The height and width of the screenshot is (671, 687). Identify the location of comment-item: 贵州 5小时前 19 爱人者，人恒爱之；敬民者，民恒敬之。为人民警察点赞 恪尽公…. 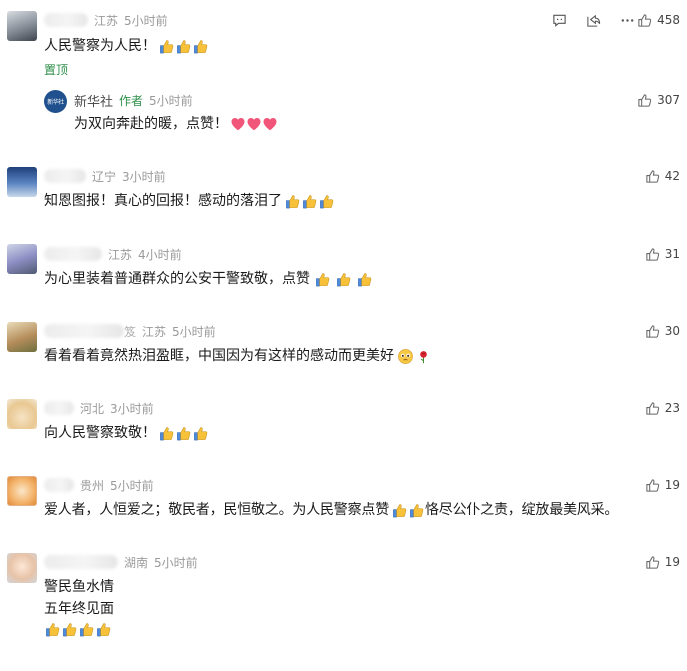
(343, 502).